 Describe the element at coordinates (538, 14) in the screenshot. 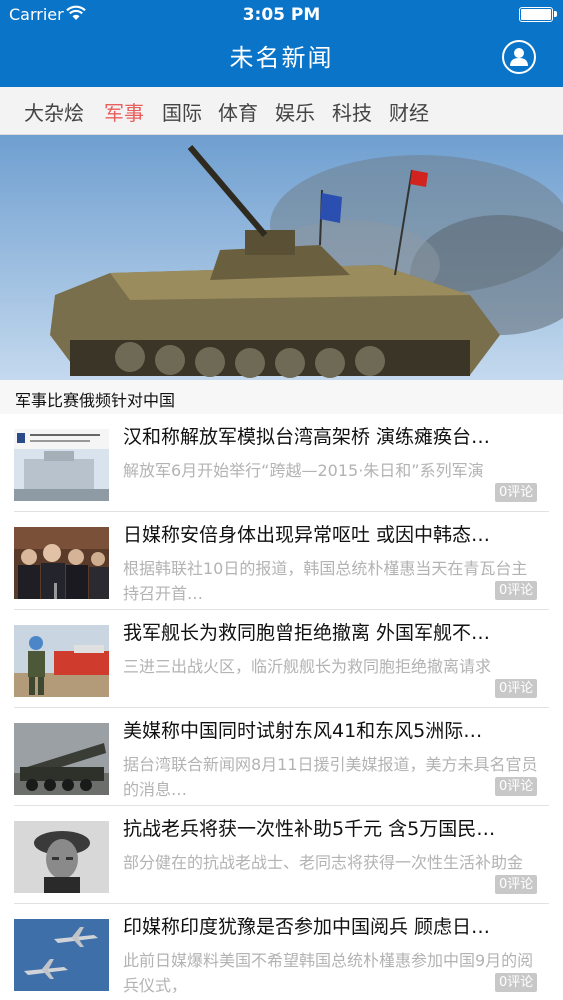

I see `battery-icon` at that location.